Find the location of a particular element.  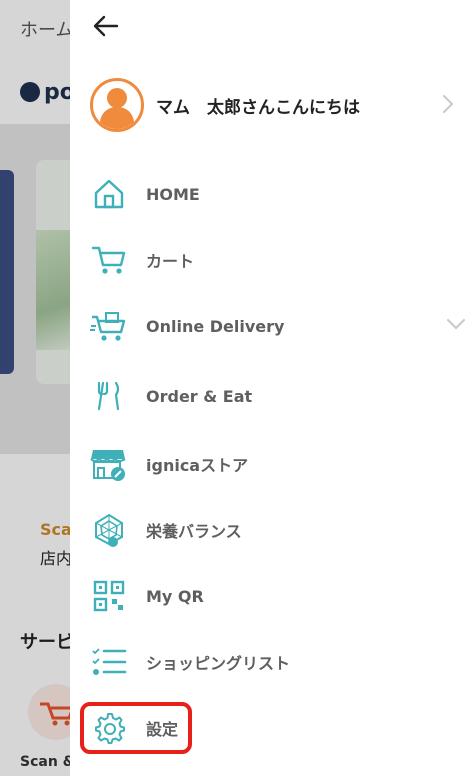

menu-label-order-eat: Order & Eat is located at coordinates (199, 396).